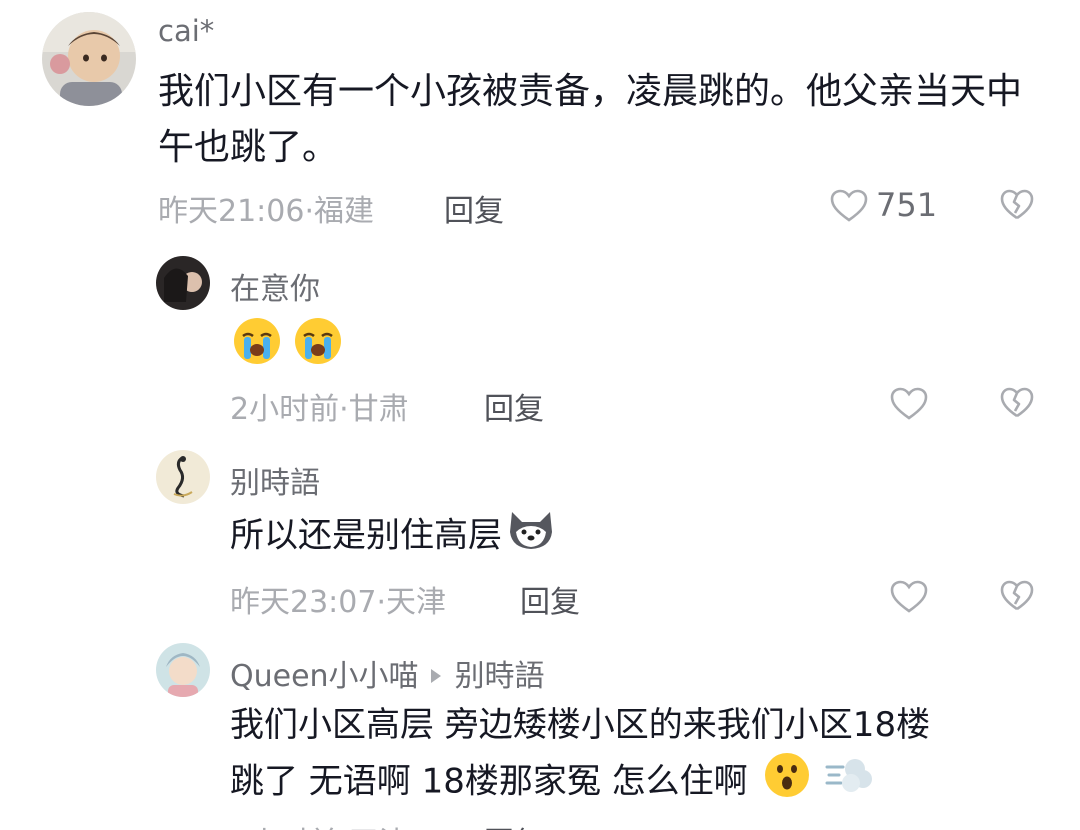 The width and height of the screenshot is (1080, 830). Describe the element at coordinates (338, 602) in the screenshot. I see `comment-time-location: 昨天23:07·天津` at that location.